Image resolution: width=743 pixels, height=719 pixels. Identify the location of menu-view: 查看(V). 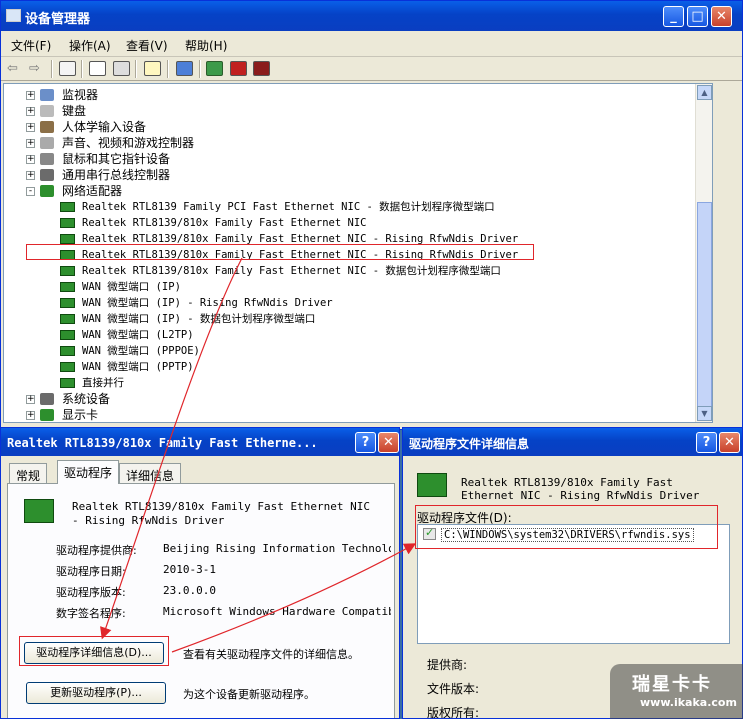
(147, 45).